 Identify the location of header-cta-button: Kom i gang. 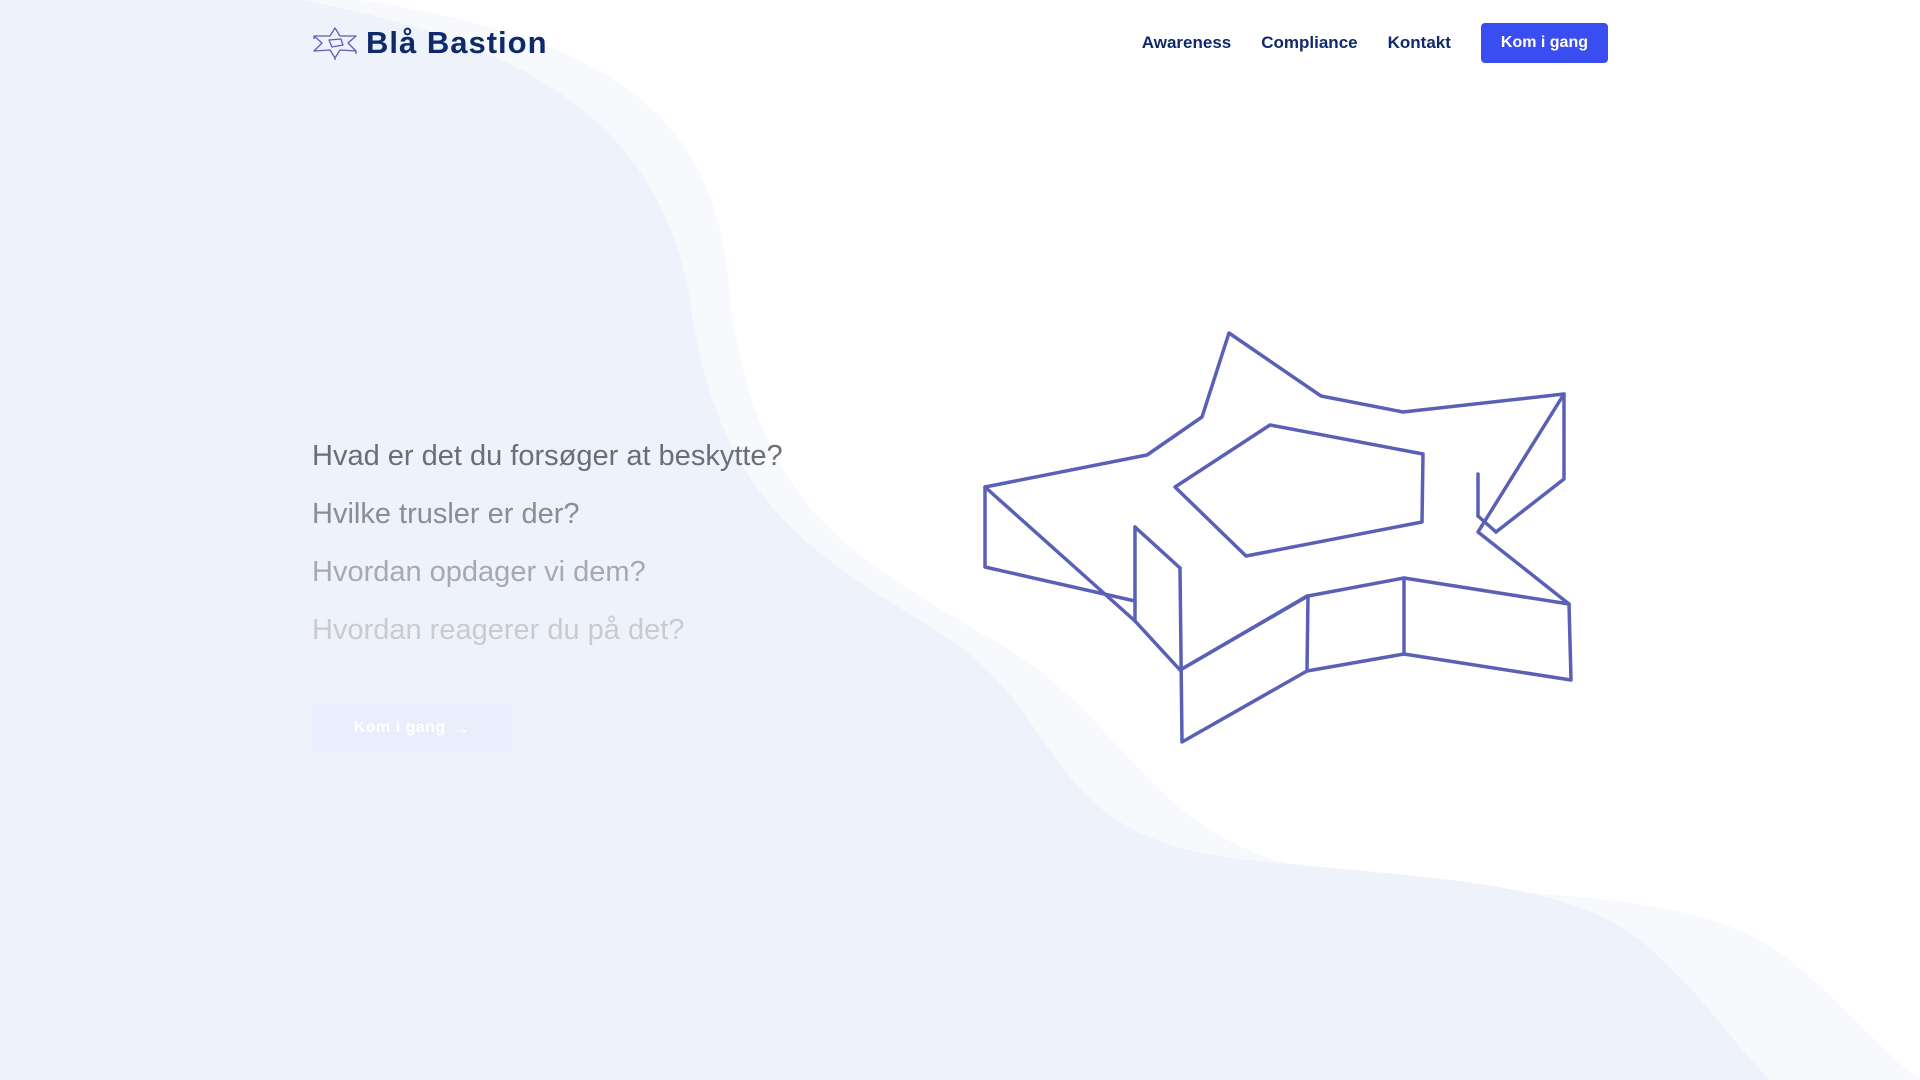
(1544, 43).